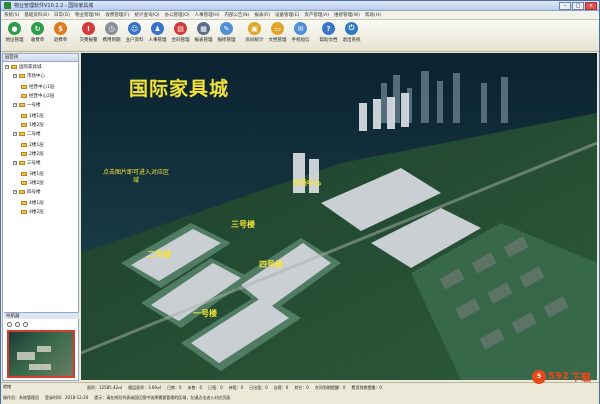 The height and width of the screenshot is (404, 600). Describe the element at coordinates (11, 15) in the screenshot. I see `menu-item-0: 系统(S)` at that location.